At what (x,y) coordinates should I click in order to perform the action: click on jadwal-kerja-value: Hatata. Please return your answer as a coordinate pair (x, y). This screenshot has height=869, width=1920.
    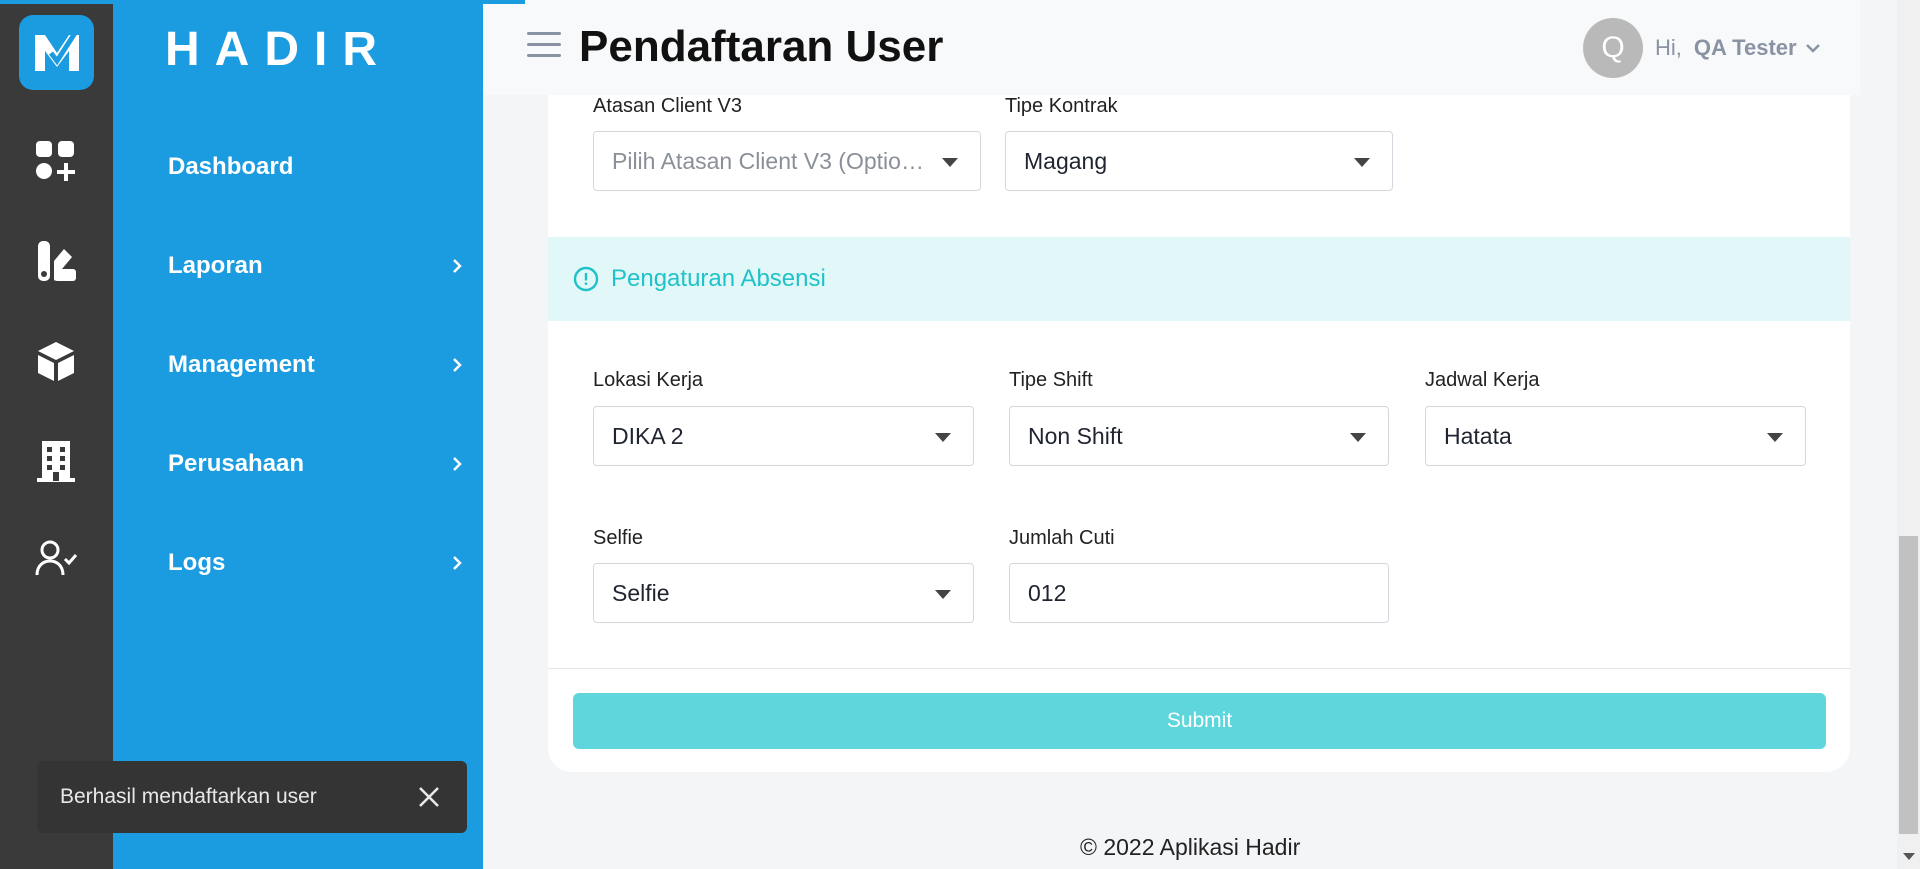
    Looking at the image, I should click on (1478, 435).